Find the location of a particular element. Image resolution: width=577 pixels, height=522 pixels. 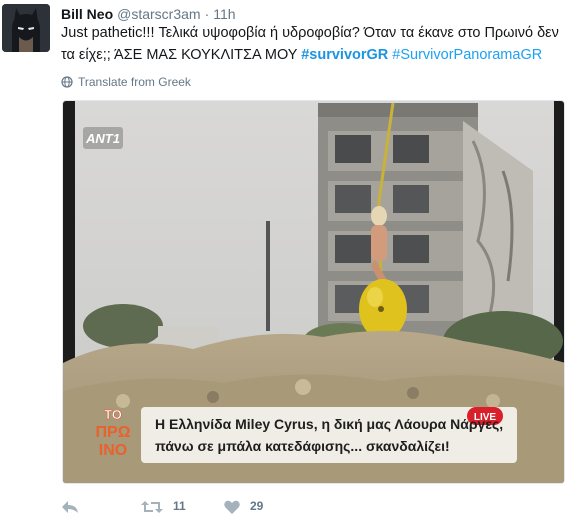

batman-avatar-icon is located at coordinates (26, 28).